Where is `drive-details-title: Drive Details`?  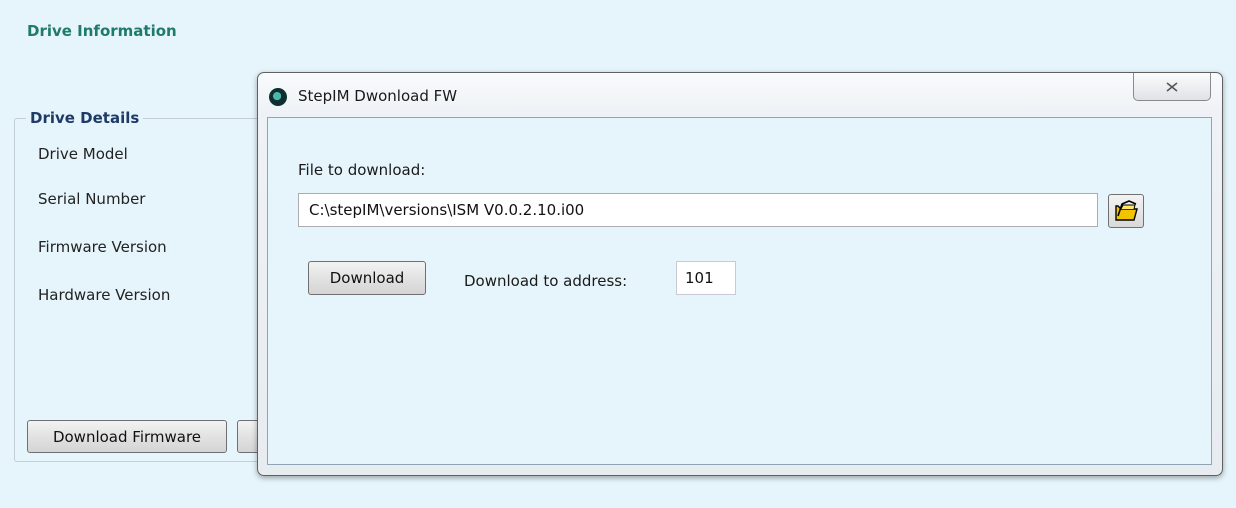 drive-details-title: Drive Details is located at coordinates (85, 118).